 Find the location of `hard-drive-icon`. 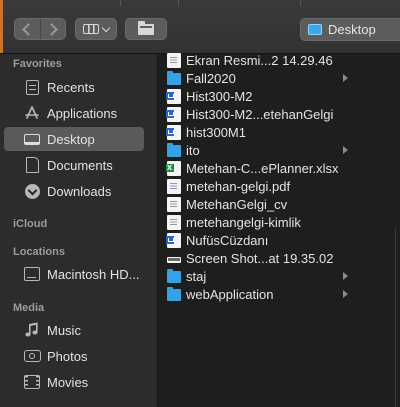

hard-drive-icon is located at coordinates (32, 274).